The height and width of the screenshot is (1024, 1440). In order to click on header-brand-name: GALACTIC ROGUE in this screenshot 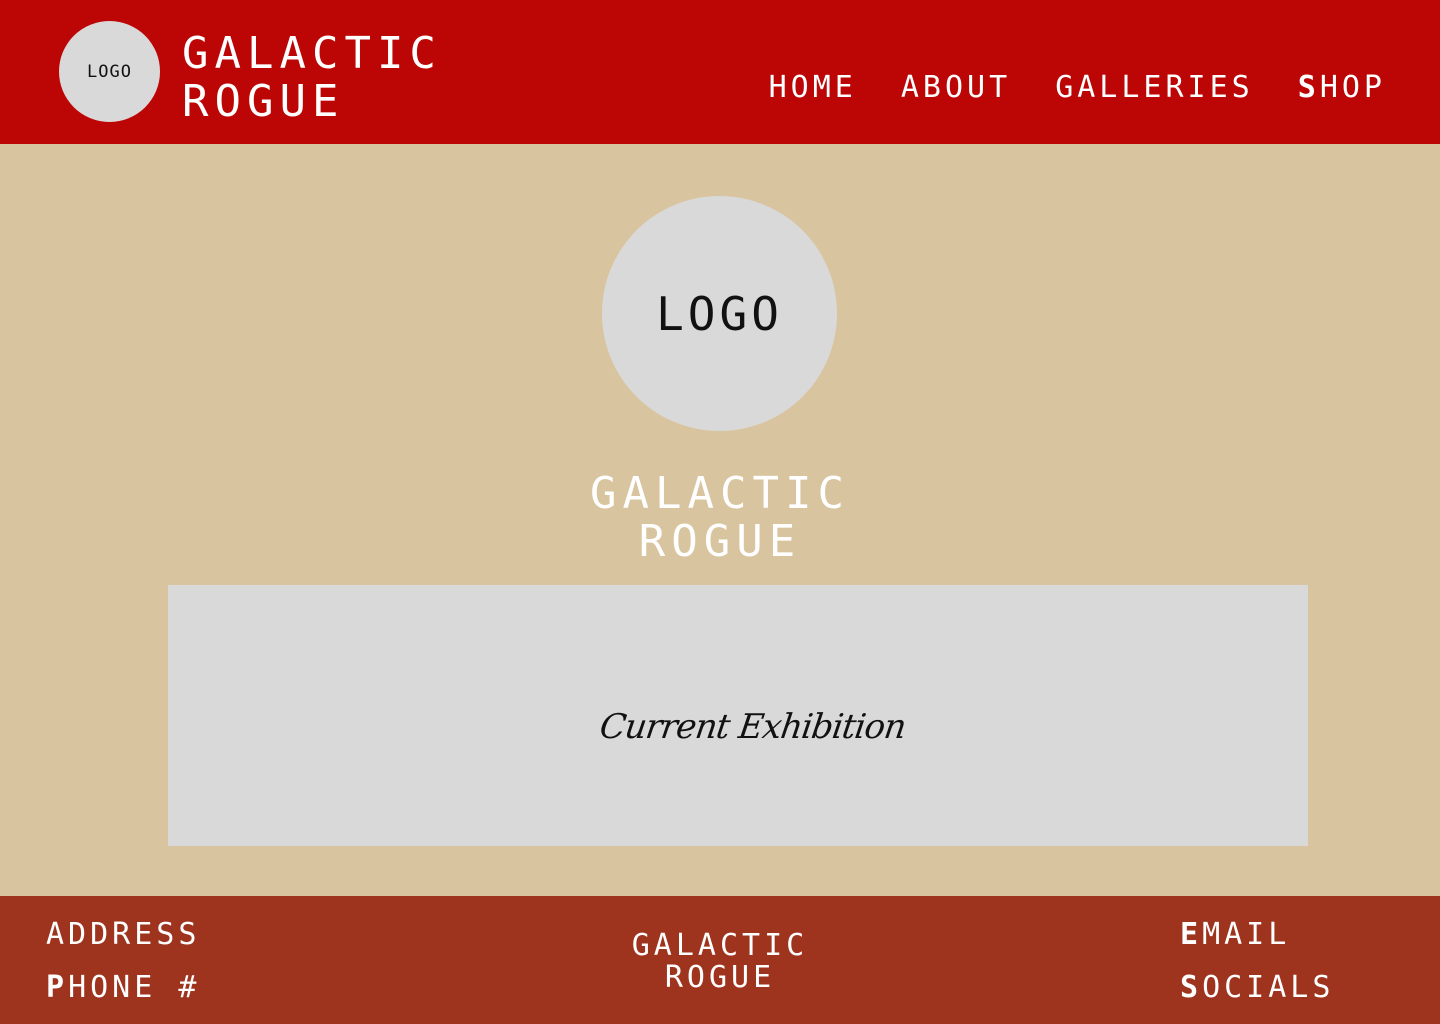, I will do `click(312, 78)`.